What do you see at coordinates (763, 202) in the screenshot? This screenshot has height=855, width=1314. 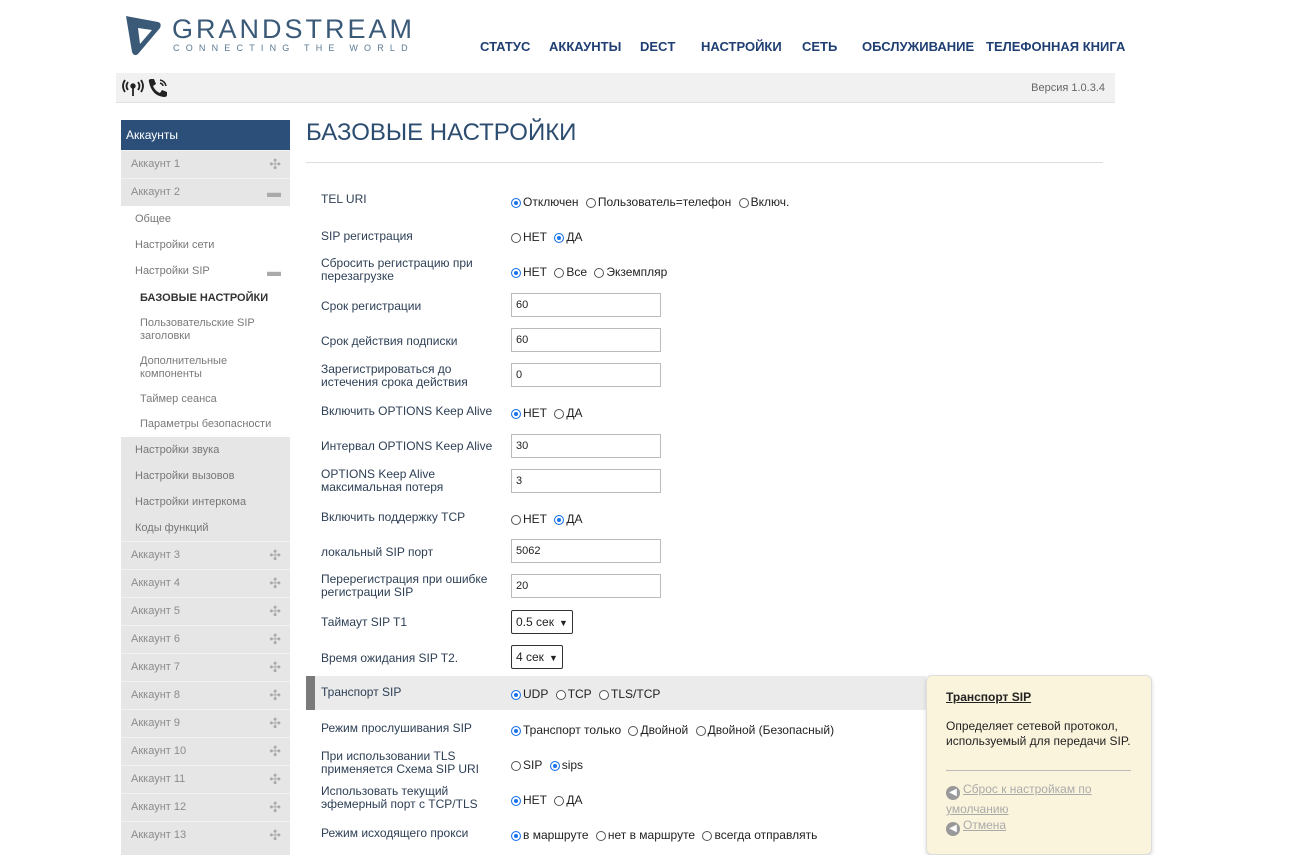 I see `tel-uri-option-enabled: Включ.` at bounding box center [763, 202].